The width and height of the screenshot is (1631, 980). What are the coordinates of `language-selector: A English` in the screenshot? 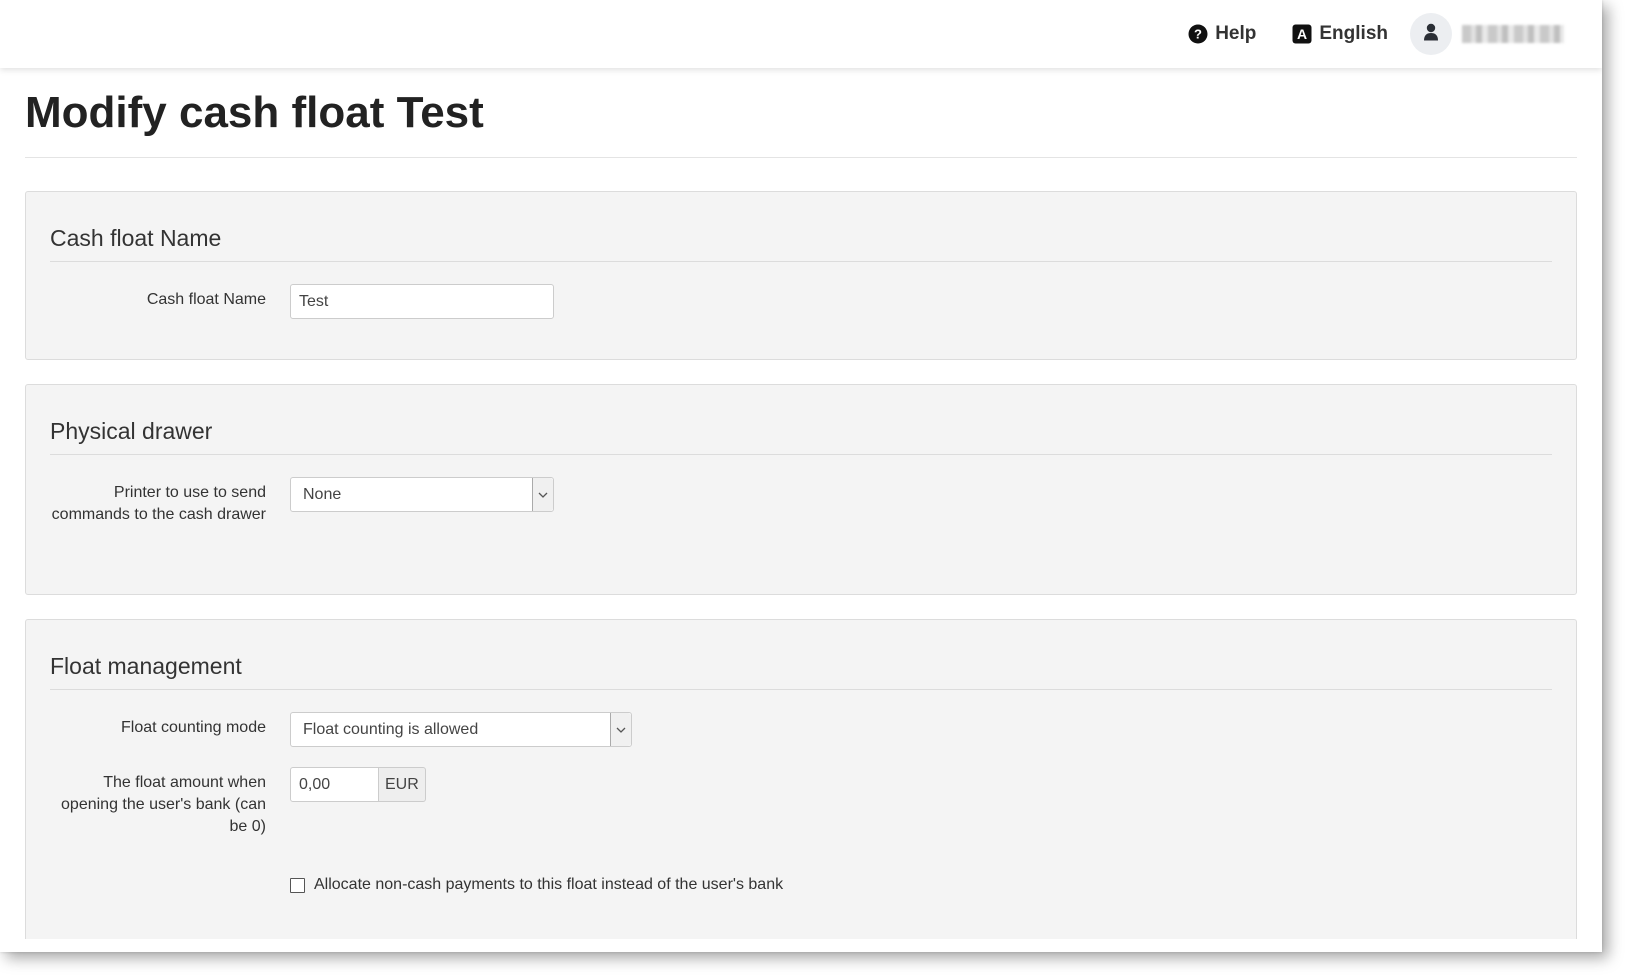 It's located at (1340, 34).